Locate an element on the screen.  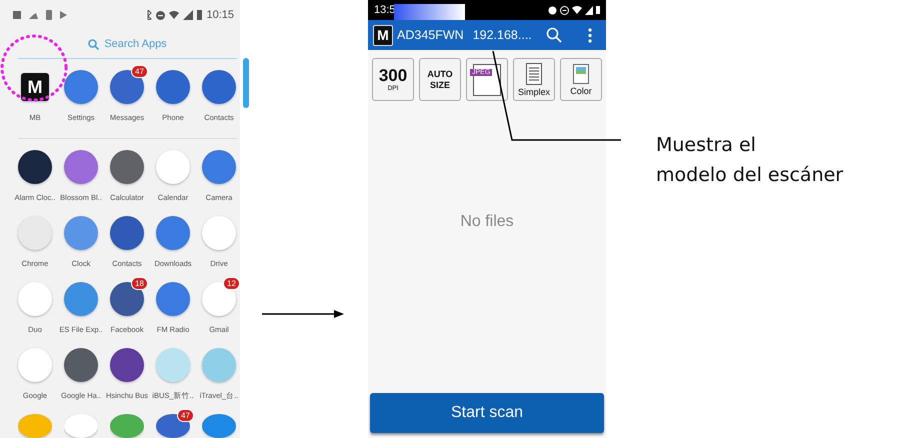
scan-option-button: Color is located at coordinates (581, 79).